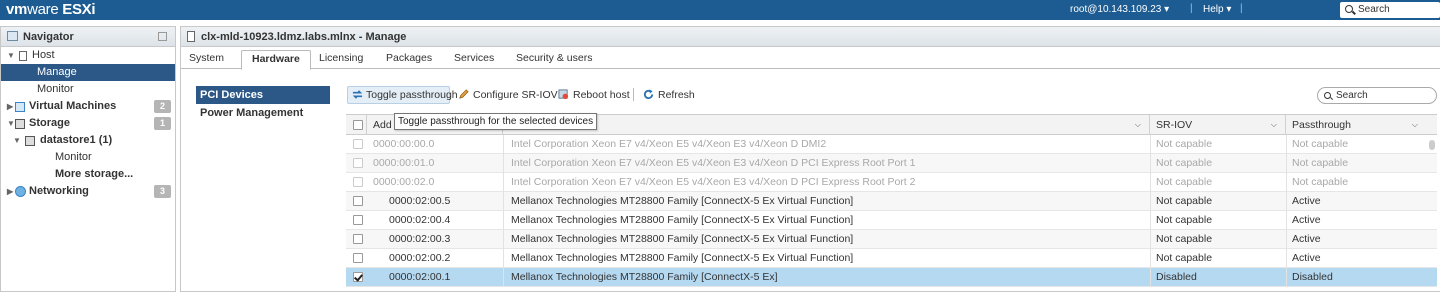  I want to click on toggle-passthrough-label: Toggle passthrough, so click(412, 95).